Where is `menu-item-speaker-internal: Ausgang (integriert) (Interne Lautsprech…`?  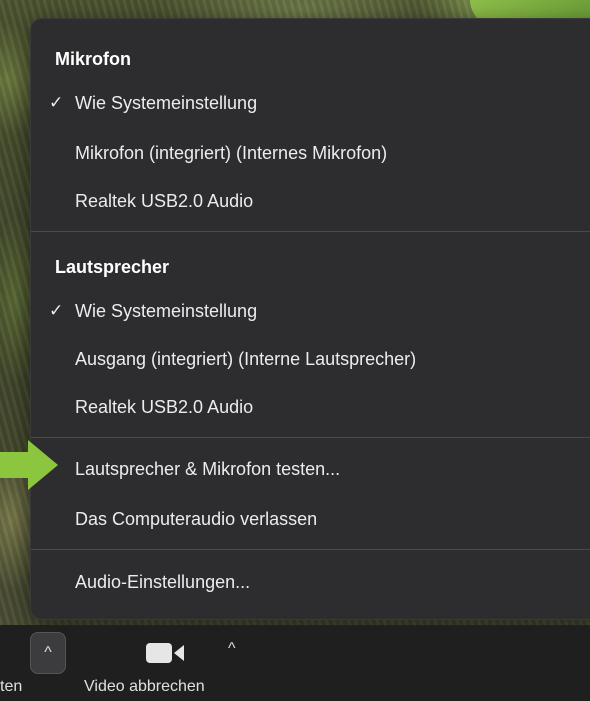 menu-item-speaker-internal: Ausgang (integriert) (Interne Lautsprech… is located at coordinates (310, 359).